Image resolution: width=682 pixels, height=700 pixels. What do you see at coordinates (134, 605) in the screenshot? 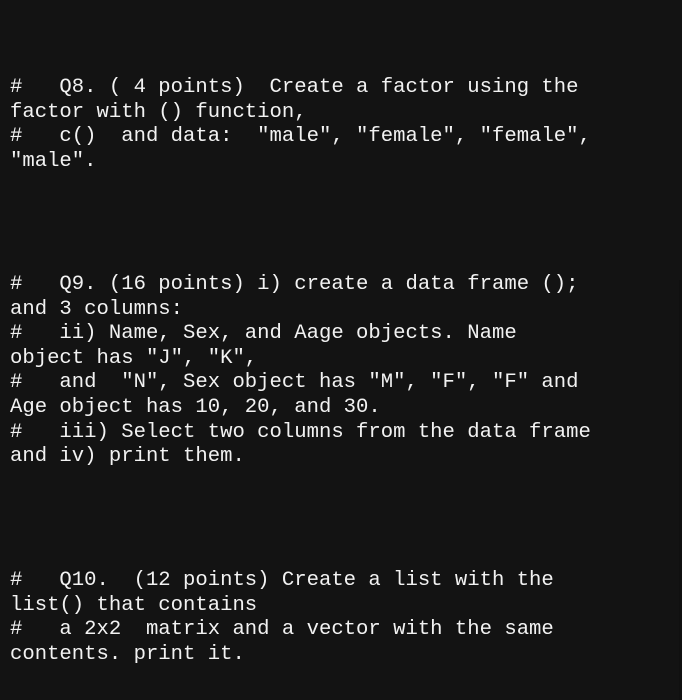
I see `code-line: list() that contains` at bounding box center [134, 605].